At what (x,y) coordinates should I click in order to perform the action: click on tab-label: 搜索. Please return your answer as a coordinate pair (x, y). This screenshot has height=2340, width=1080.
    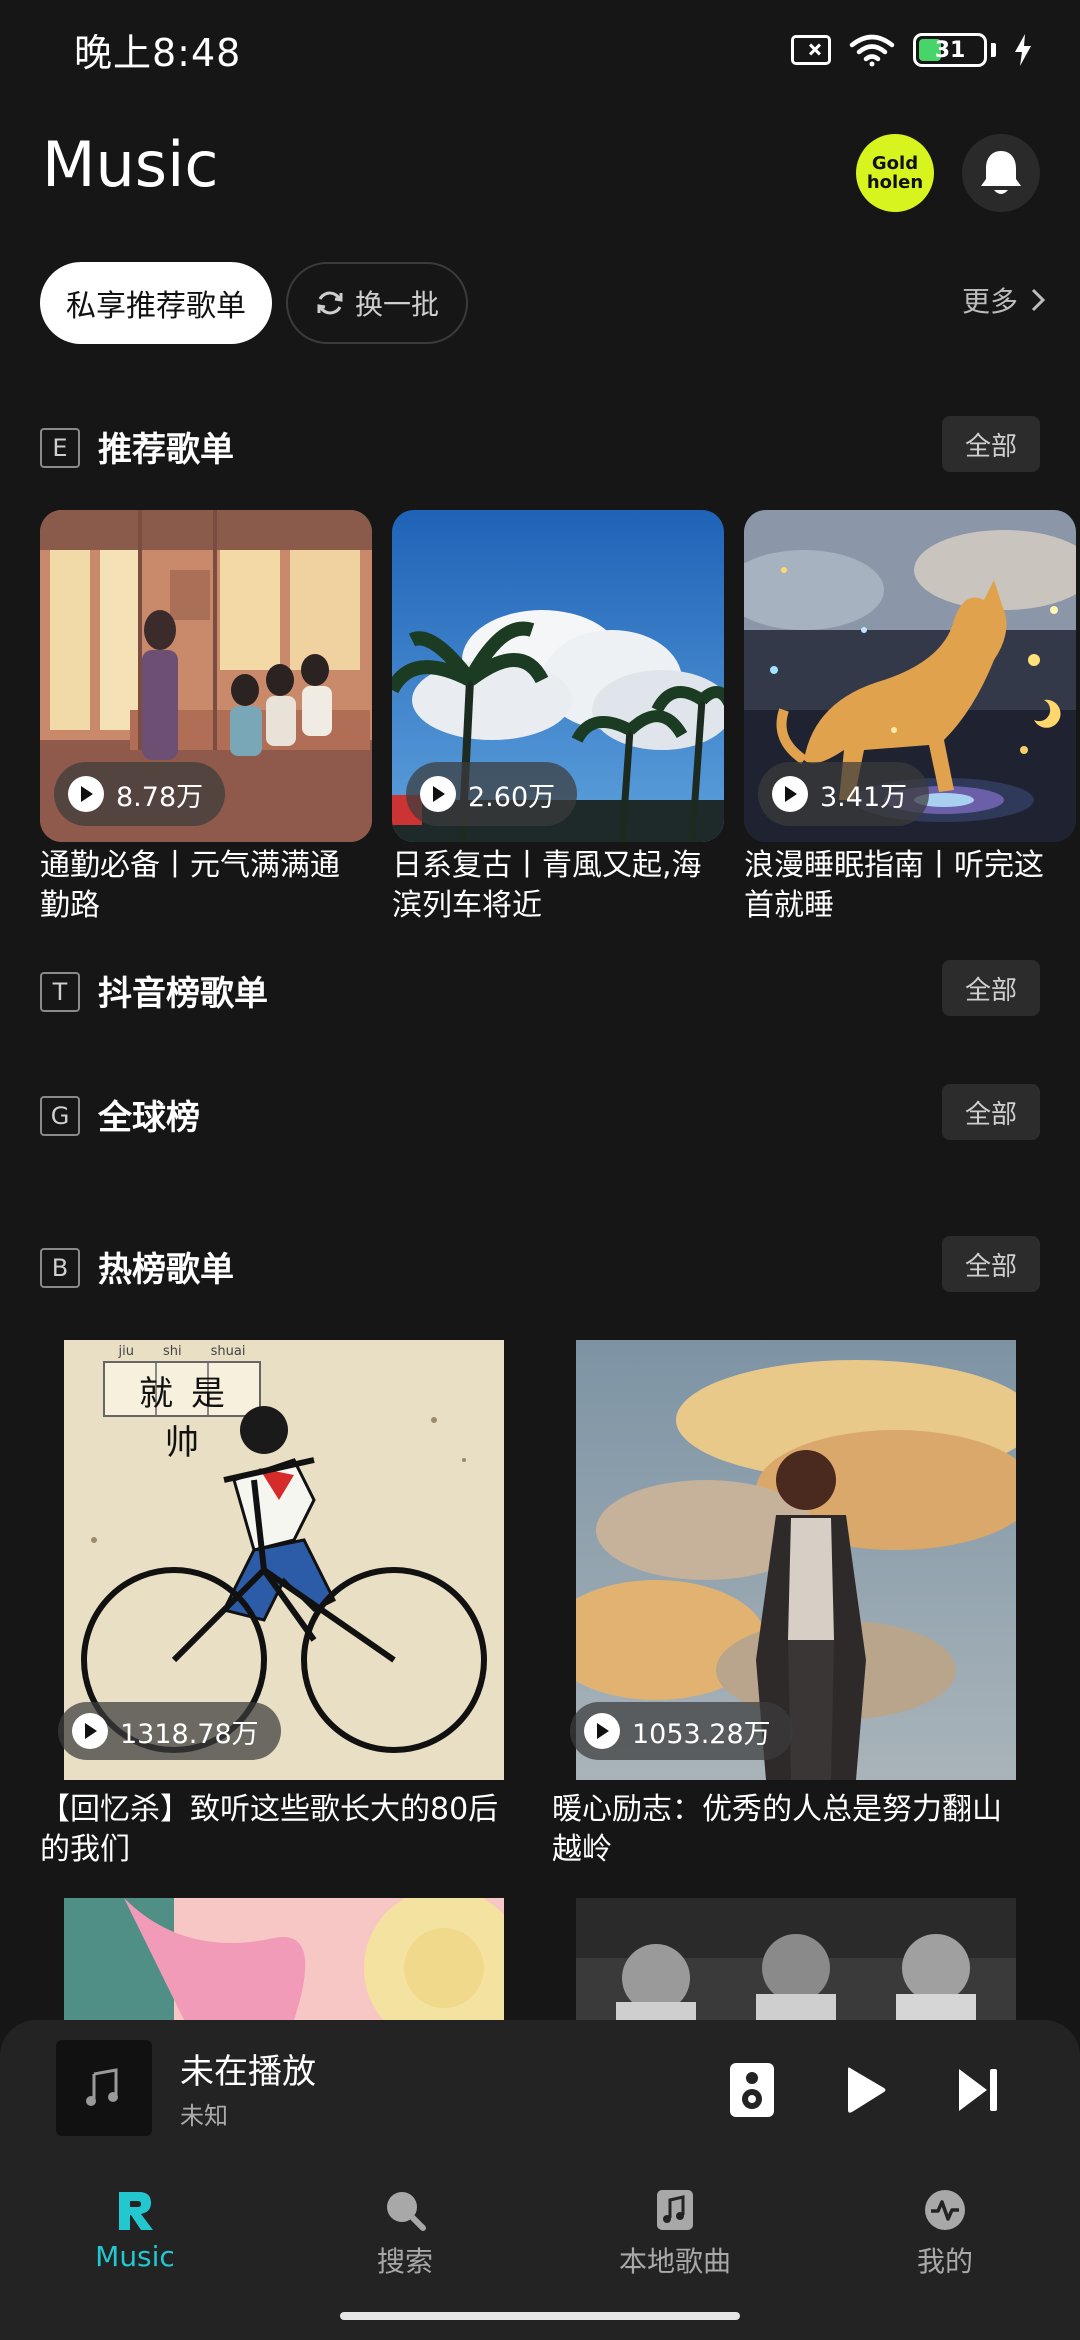
    Looking at the image, I should click on (404, 2261).